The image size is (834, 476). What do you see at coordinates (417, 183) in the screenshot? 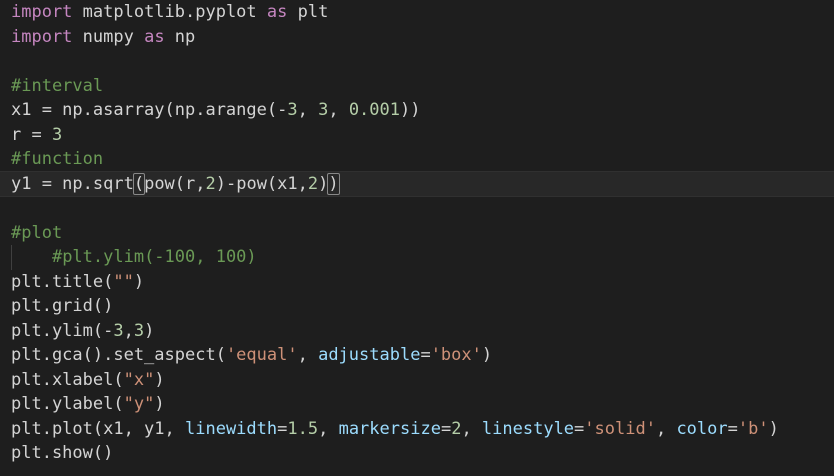
I see `code-line: y1 = np.sqrt(pow(r,2)-pow(x1,2))` at bounding box center [417, 183].